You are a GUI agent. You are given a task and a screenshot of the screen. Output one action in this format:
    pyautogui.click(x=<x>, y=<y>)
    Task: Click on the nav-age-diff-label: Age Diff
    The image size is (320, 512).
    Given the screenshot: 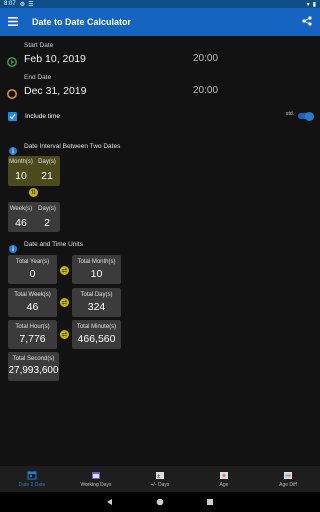 What is the action you would take?
    pyautogui.click(x=288, y=485)
    